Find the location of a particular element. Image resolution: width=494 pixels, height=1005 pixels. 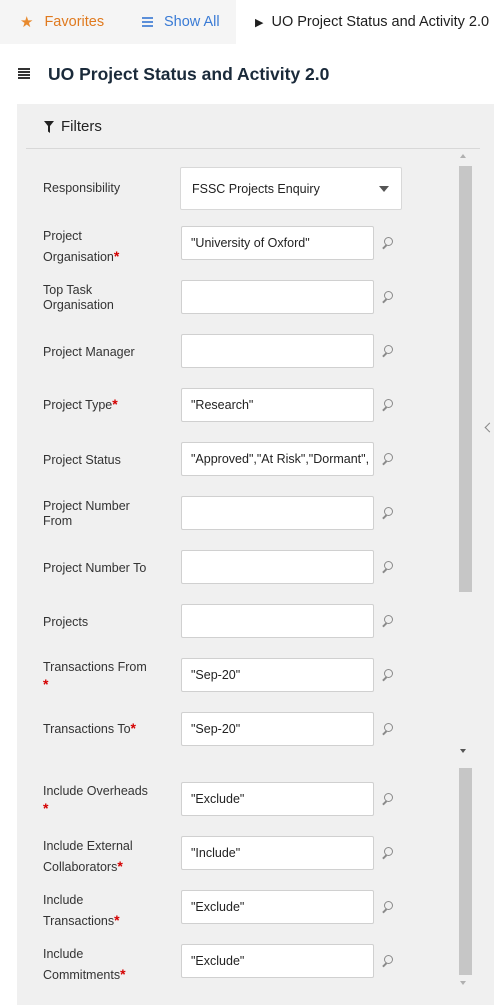

responsibility-label: Responsibility is located at coordinates (82, 188).